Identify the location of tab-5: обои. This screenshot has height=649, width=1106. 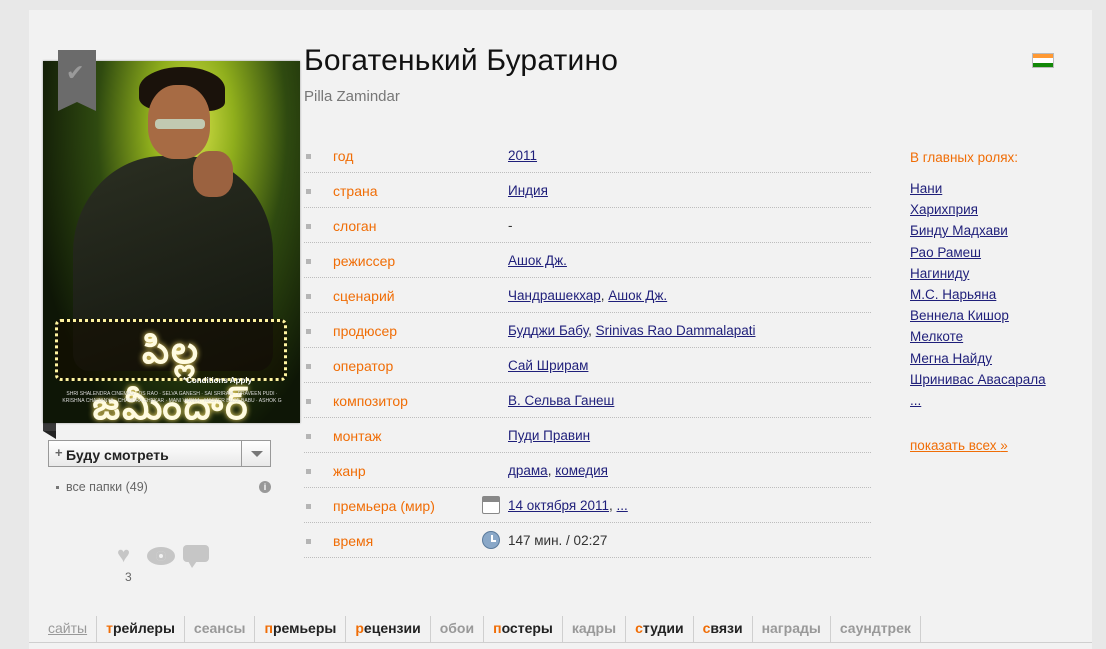
(458, 629).